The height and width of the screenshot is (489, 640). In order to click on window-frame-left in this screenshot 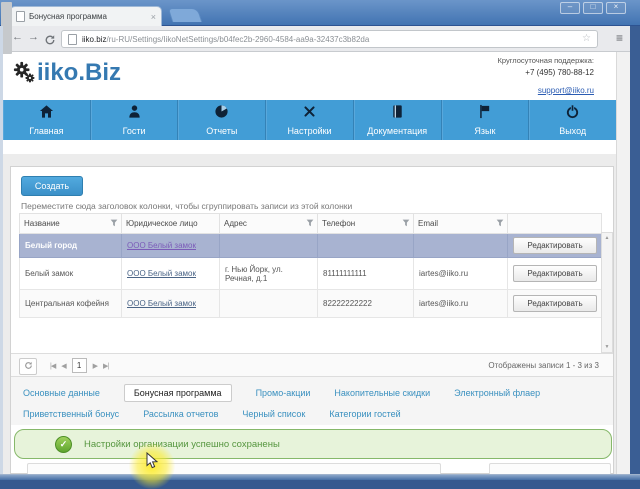, I will do `click(1, 250)`.